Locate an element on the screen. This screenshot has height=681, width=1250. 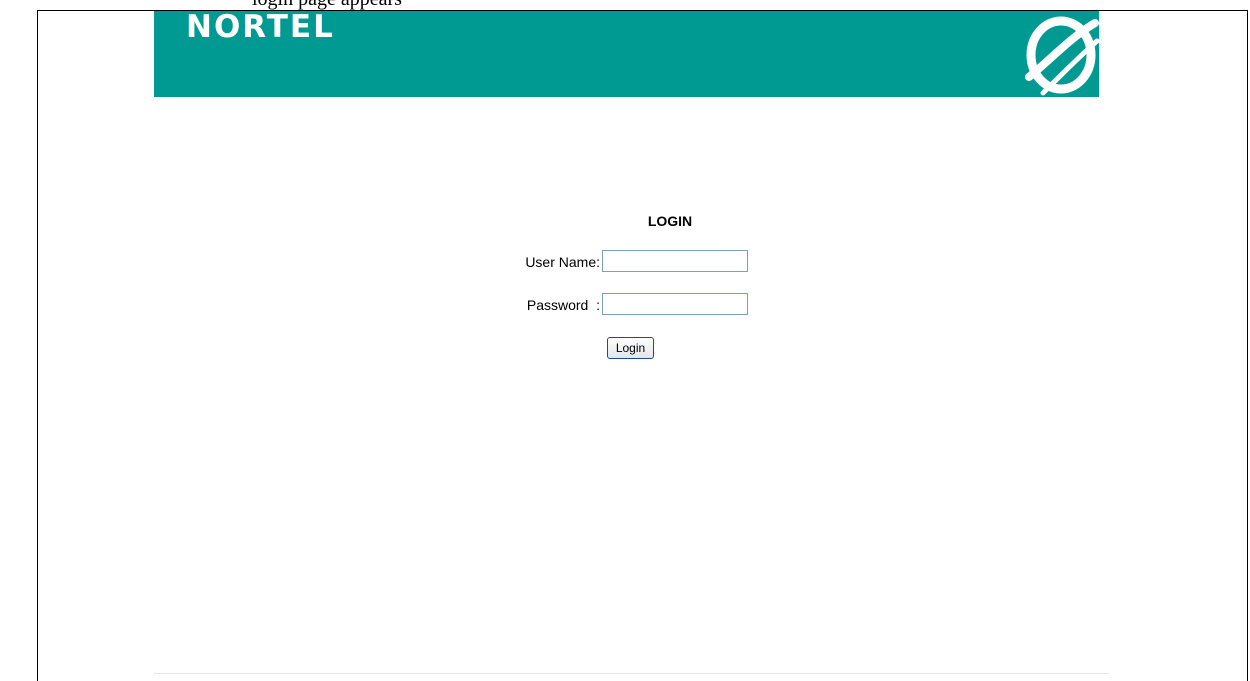
username-input is located at coordinates (675, 261).